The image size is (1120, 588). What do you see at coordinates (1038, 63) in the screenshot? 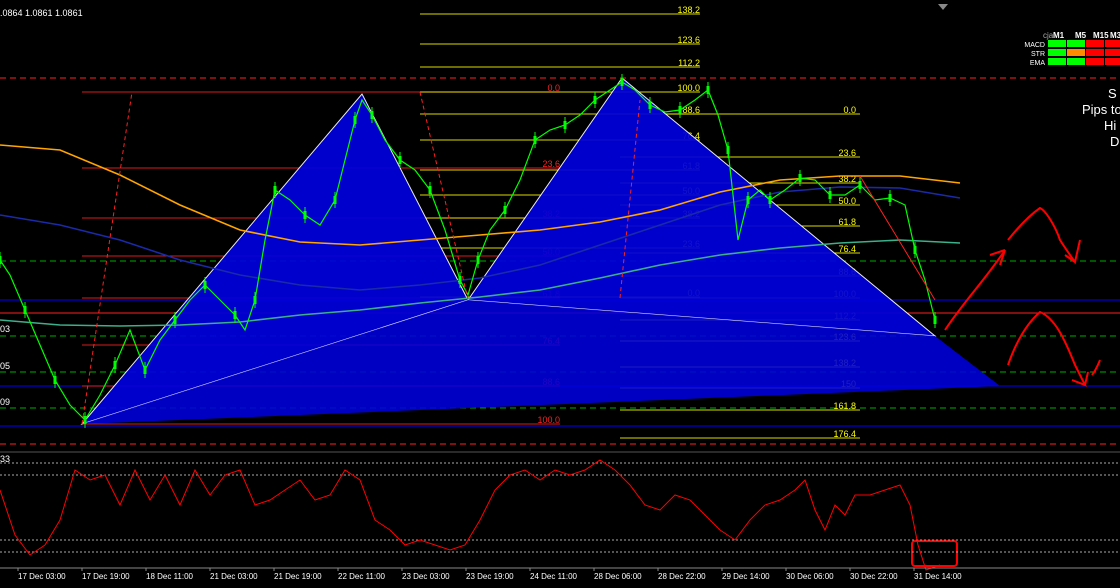
I see `panel-row-label-2: EMA` at bounding box center [1038, 63].